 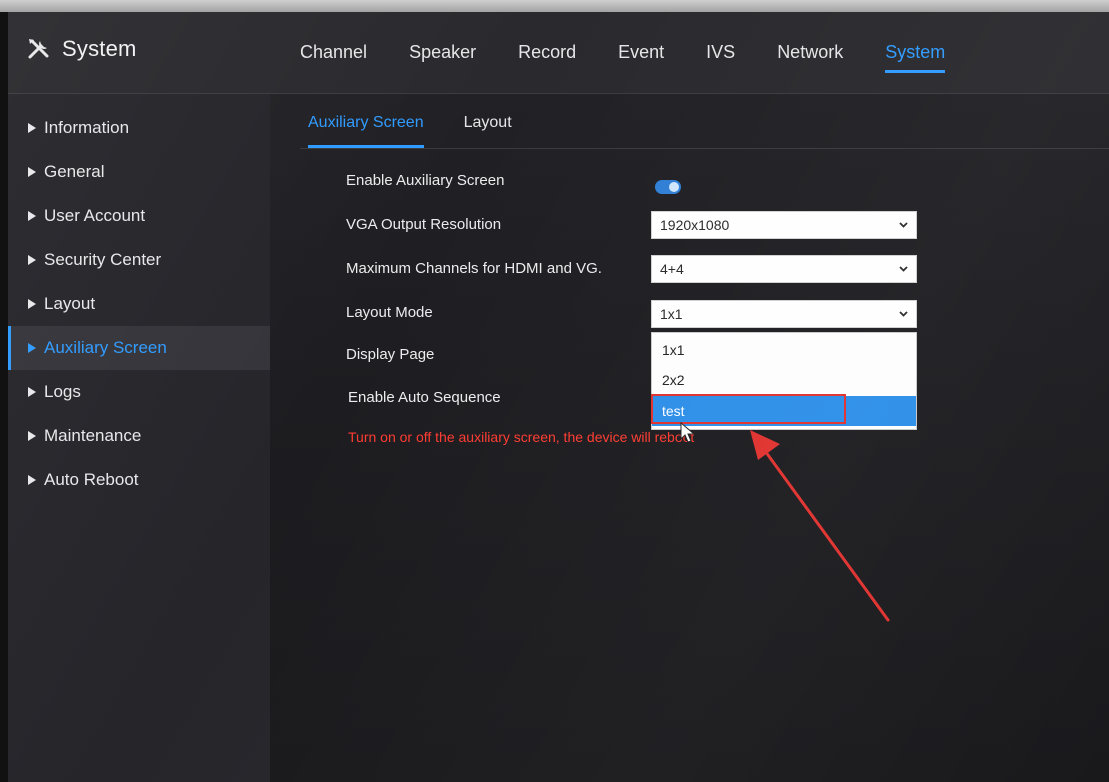 I want to click on tab-event: Event, so click(x=641, y=57).